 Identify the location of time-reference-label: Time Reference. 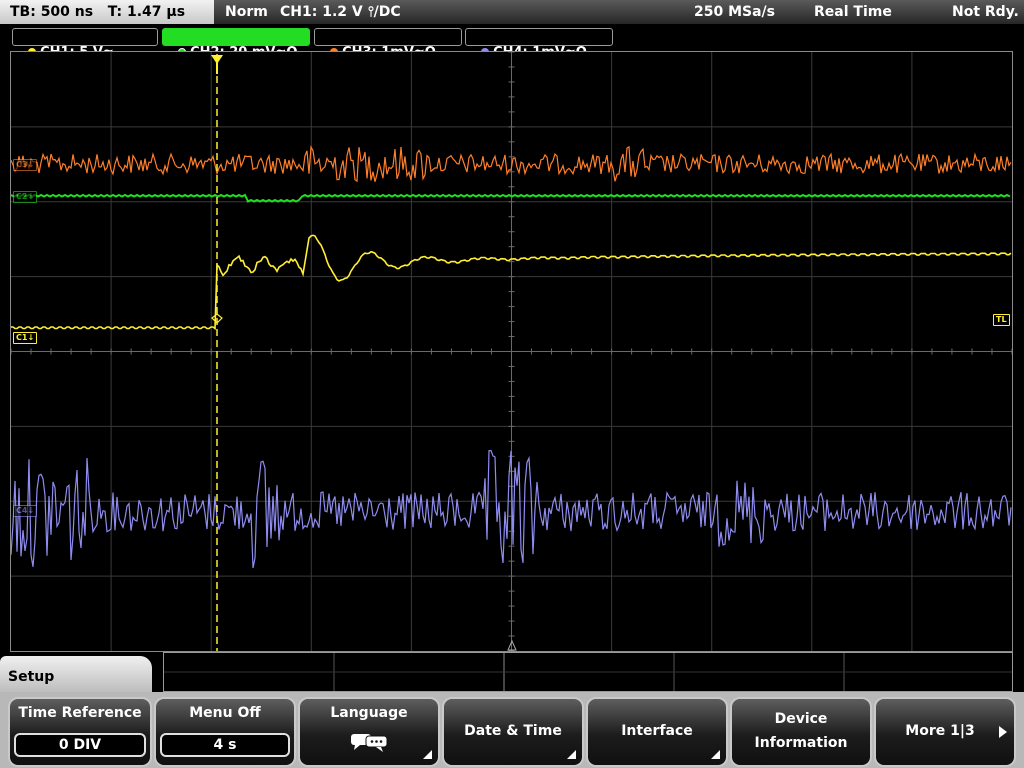
(80, 713).